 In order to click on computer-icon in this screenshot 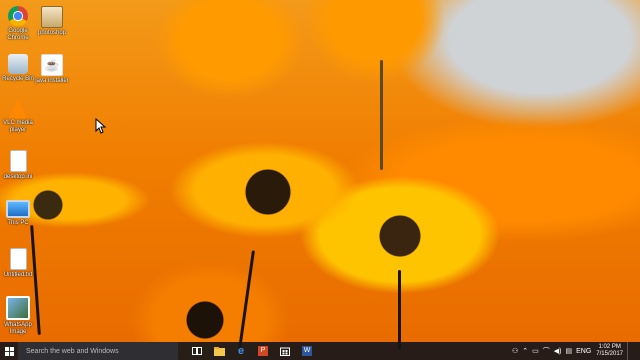, I will do `click(18, 209)`.